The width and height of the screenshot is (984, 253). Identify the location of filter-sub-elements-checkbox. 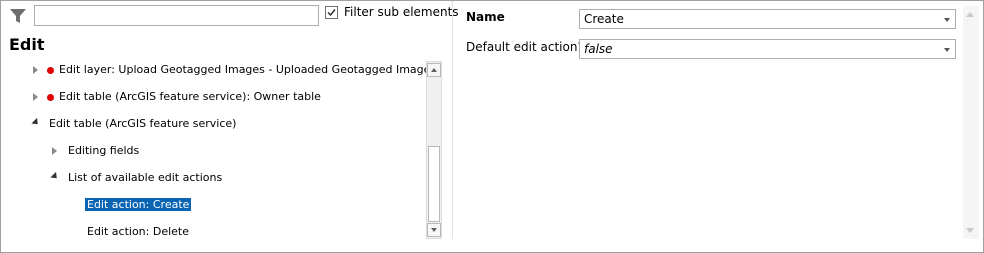
(331, 12).